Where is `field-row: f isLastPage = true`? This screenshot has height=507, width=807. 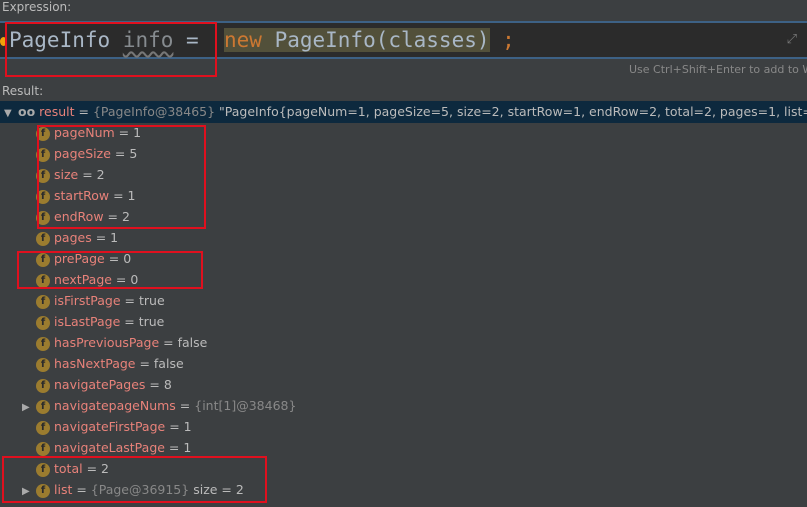
field-row: f isLastPage = true is located at coordinates (82, 321).